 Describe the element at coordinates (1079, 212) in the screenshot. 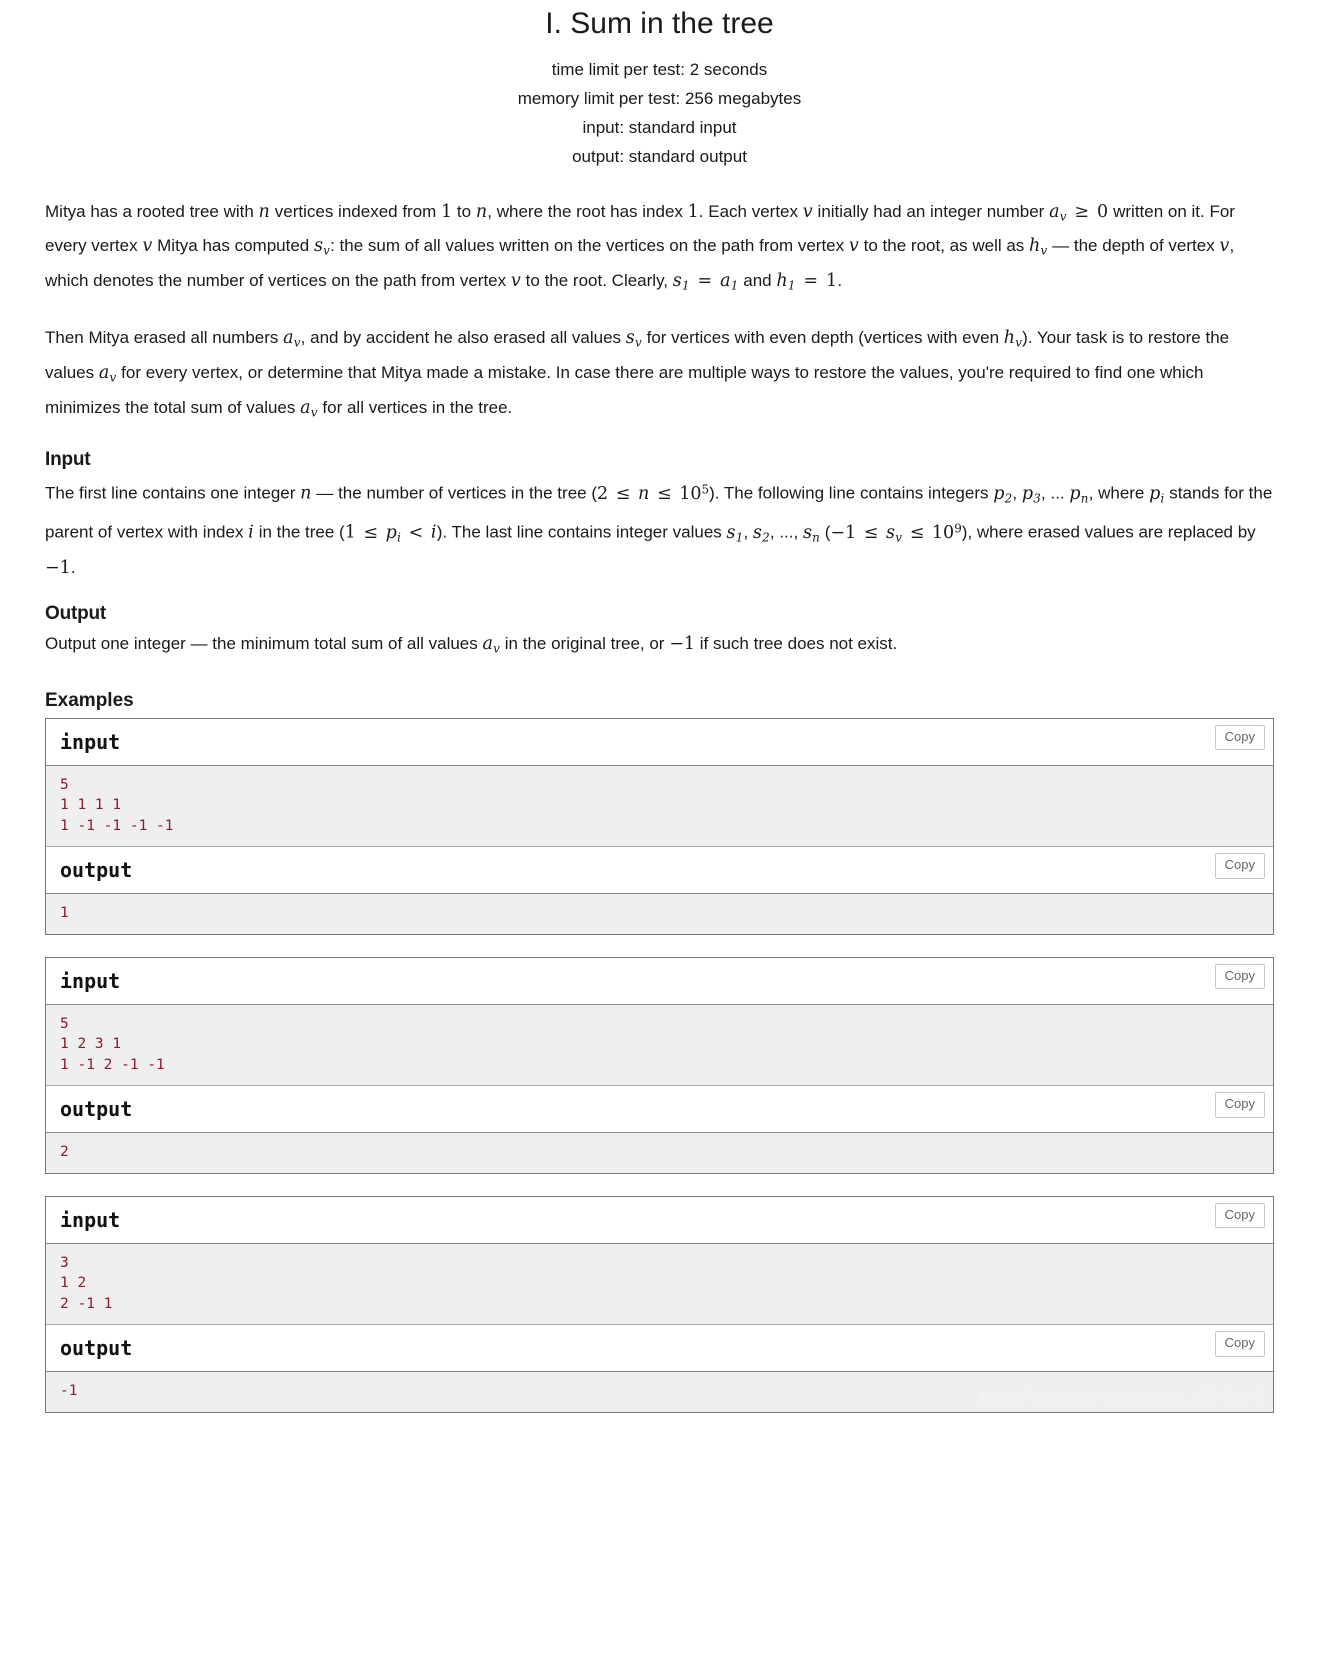

I see `math-av-ge-zero: av ≥ 0` at that location.